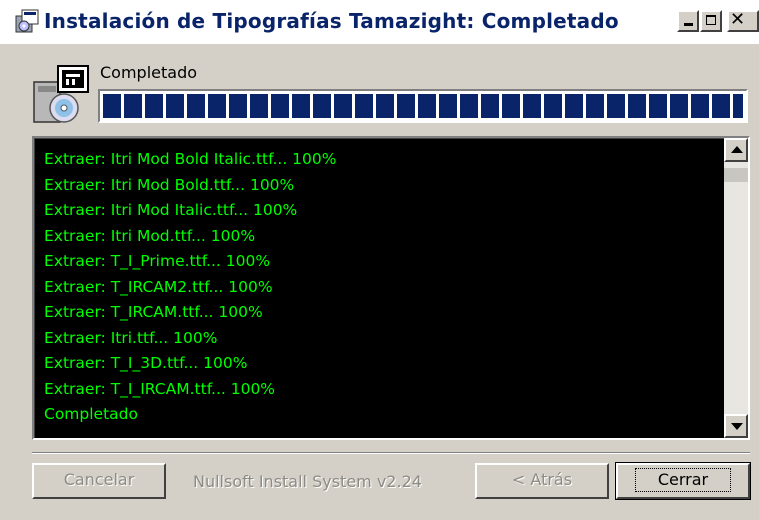 The width and height of the screenshot is (759, 520). I want to click on minimize-icon, so click(688, 24).